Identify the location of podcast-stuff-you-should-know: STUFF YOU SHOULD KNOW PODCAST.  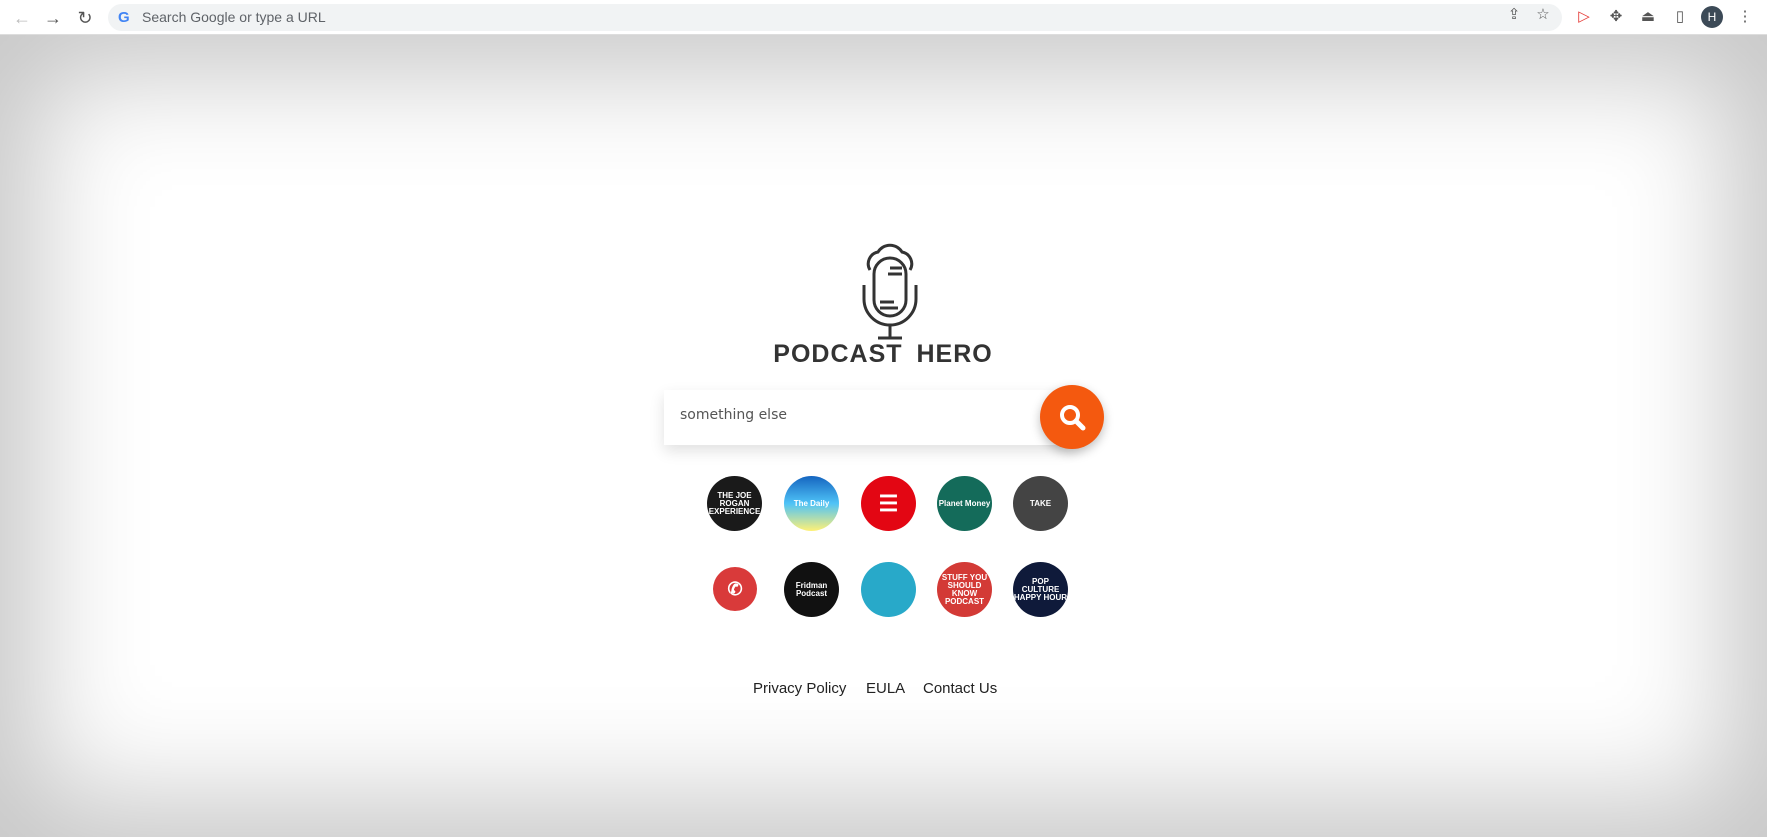
(964, 589).